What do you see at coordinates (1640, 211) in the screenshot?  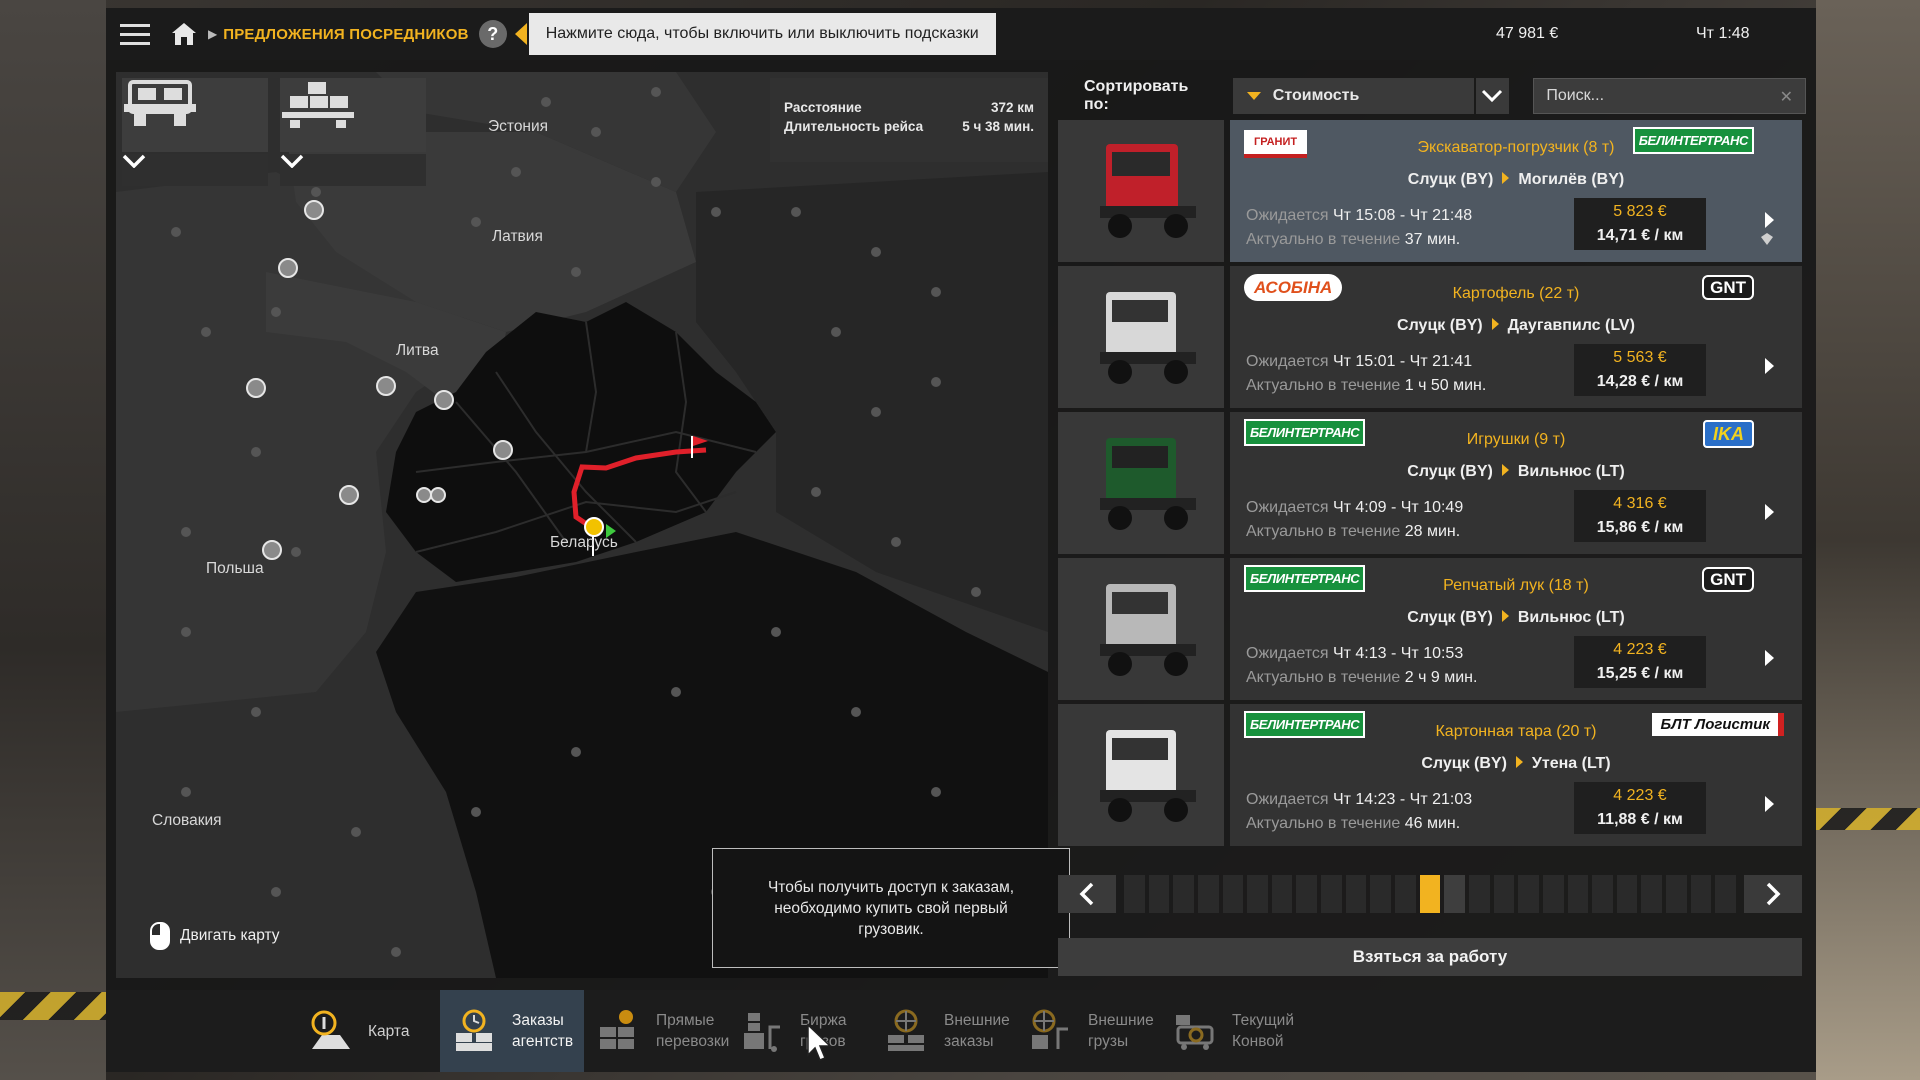 I see `price-total: 5 823 €` at bounding box center [1640, 211].